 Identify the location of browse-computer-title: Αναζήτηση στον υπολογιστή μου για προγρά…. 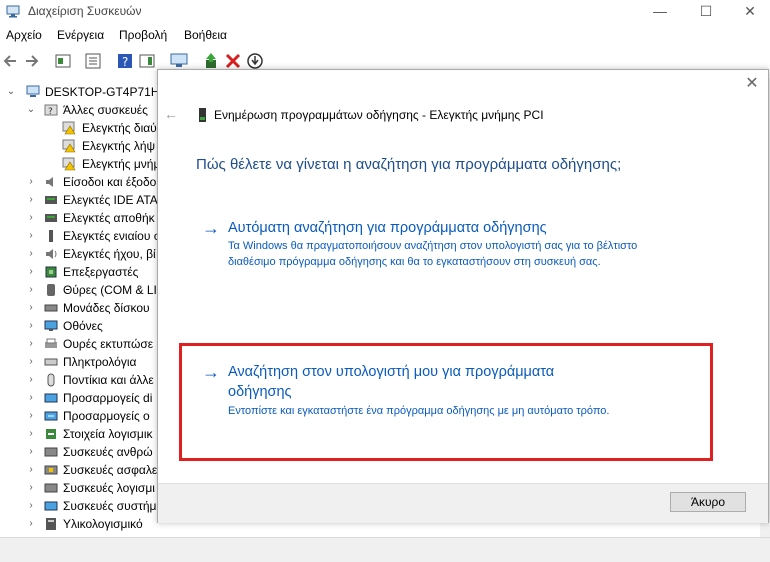
(418, 382).